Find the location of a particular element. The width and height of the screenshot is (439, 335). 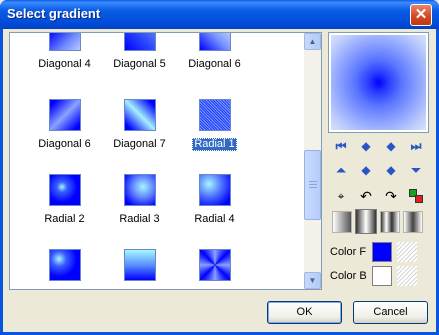

down-icon: ◆ is located at coordinates (391, 170).